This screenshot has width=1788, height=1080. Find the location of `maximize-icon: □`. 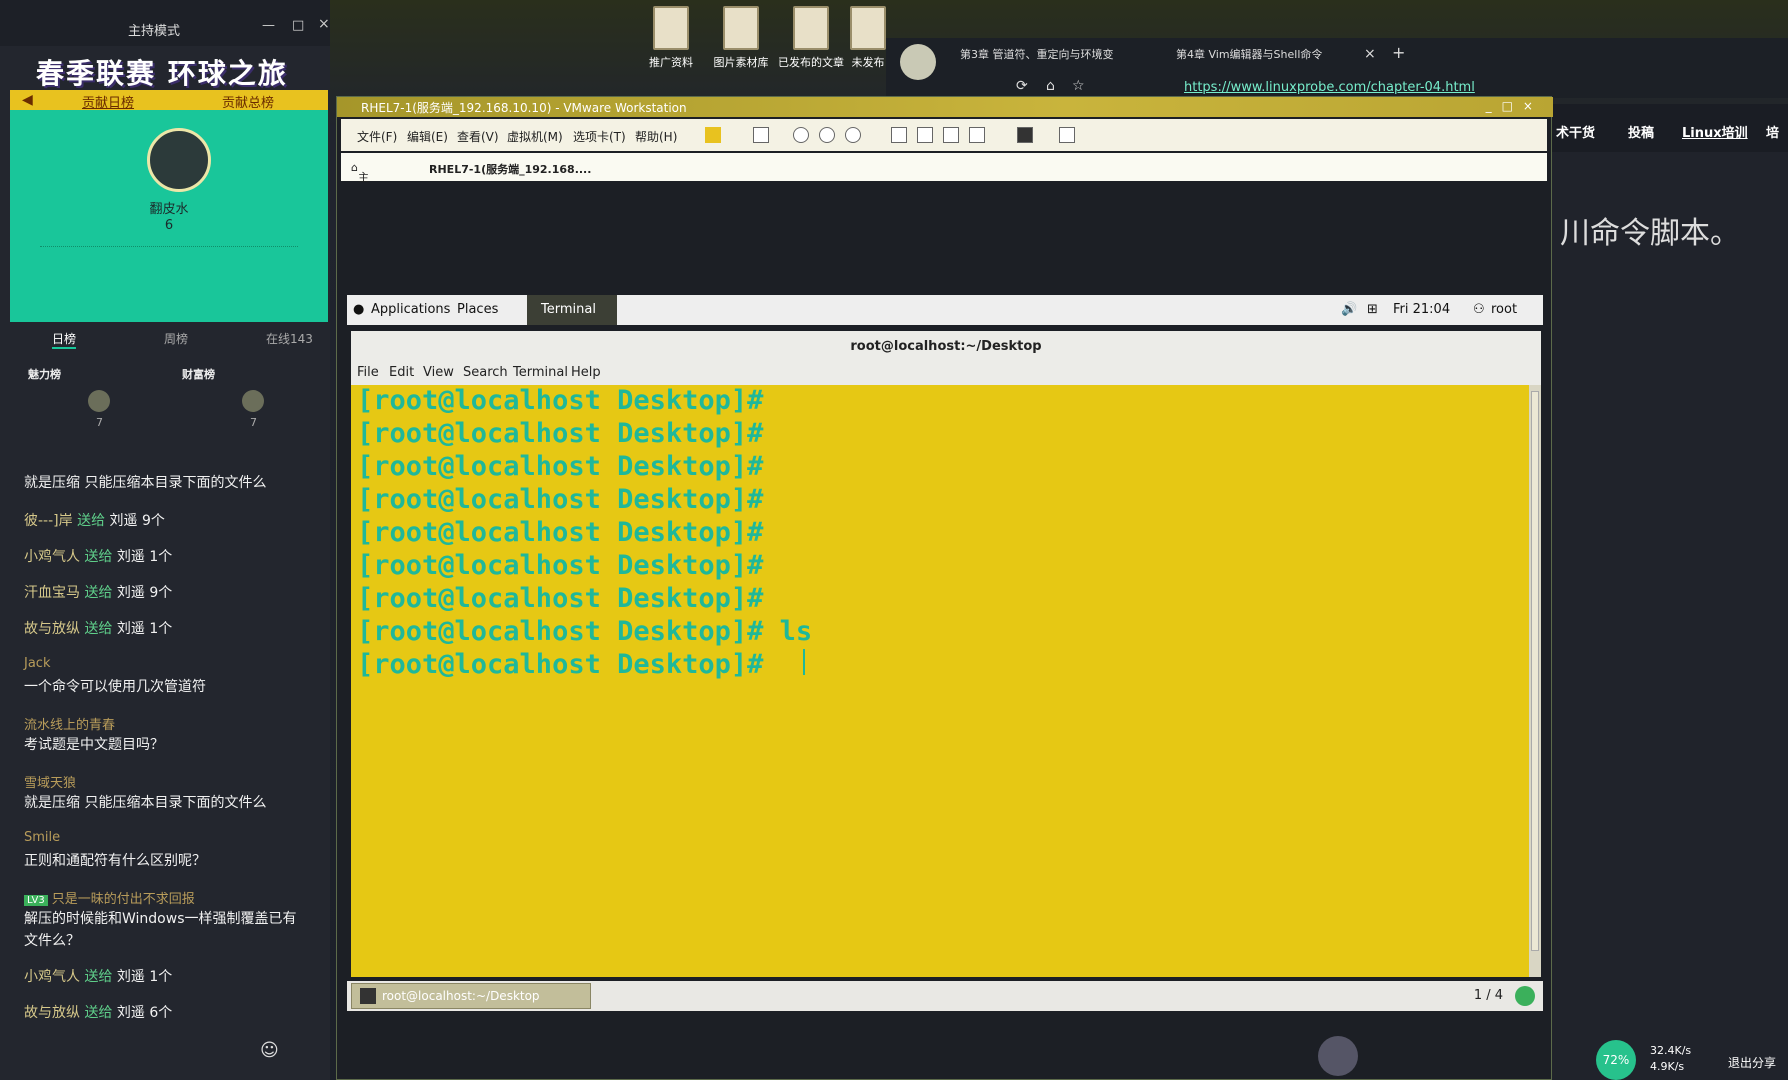

maximize-icon: □ is located at coordinates (298, 25).